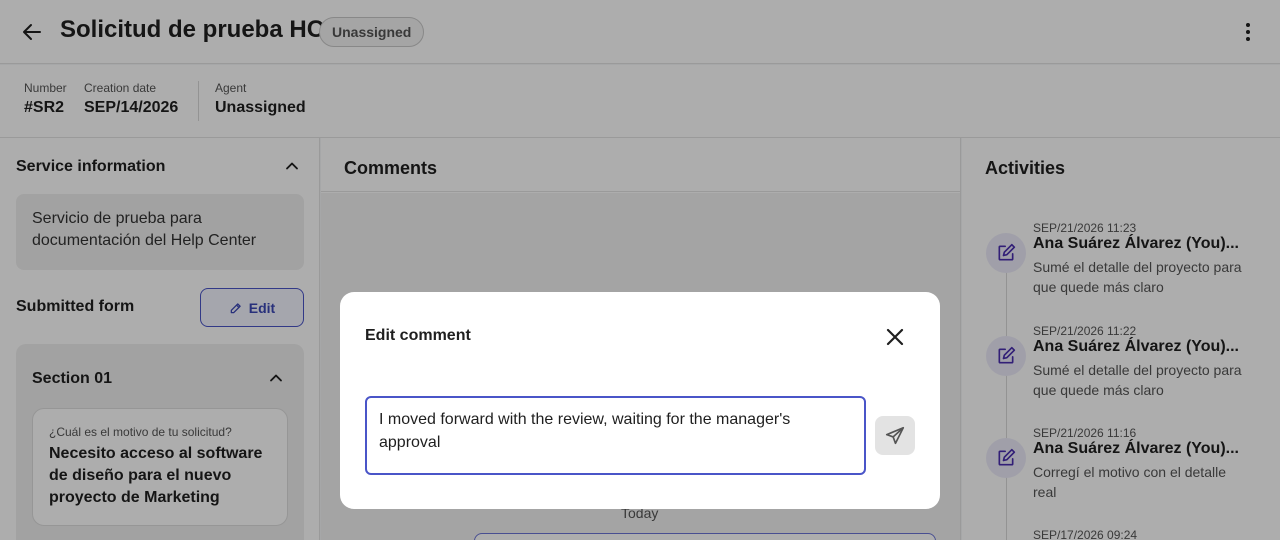 The width and height of the screenshot is (1280, 540). I want to click on close-icon, so click(895, 337).